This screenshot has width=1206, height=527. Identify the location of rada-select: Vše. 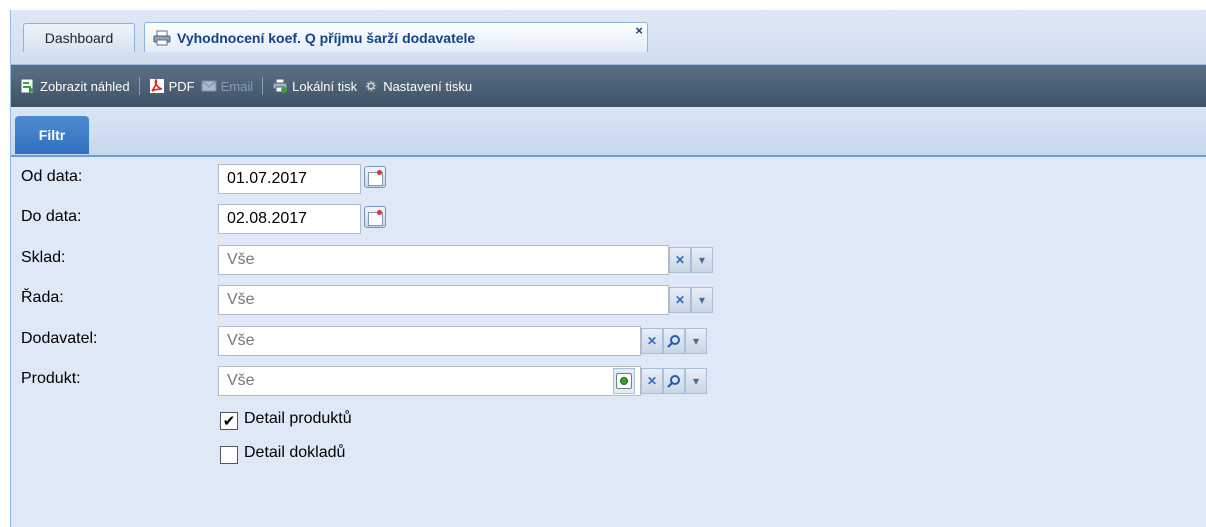
(443, 300).